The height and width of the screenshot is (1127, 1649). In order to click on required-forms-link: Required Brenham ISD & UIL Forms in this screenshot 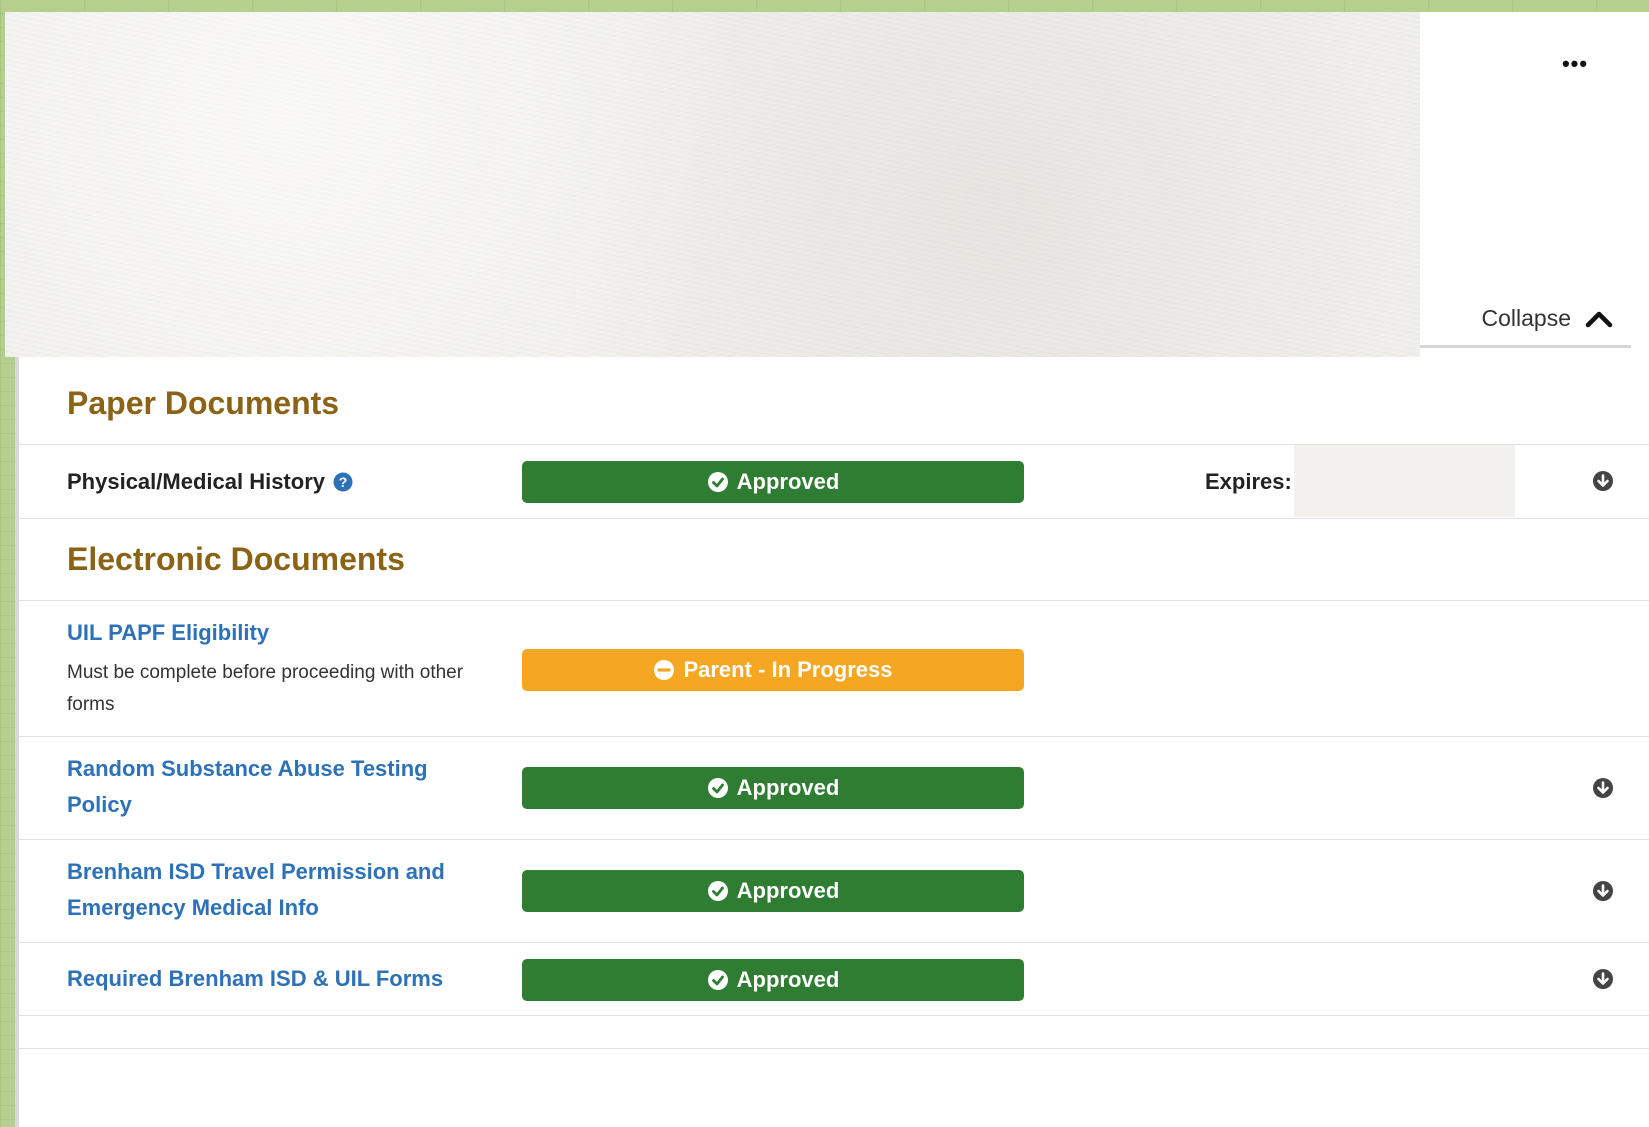, I will do `click(277, 979)`.